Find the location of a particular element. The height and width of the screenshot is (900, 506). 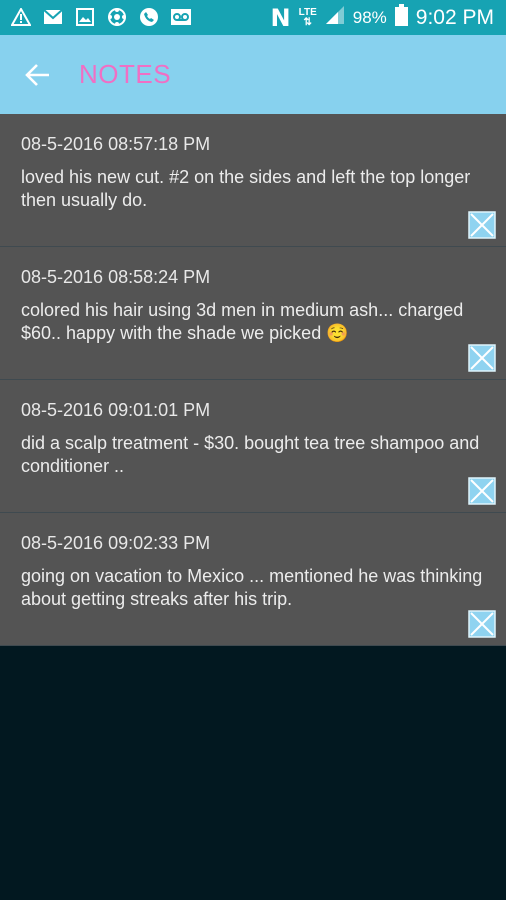

voicemail-icon is located at coordinates (181, 17).